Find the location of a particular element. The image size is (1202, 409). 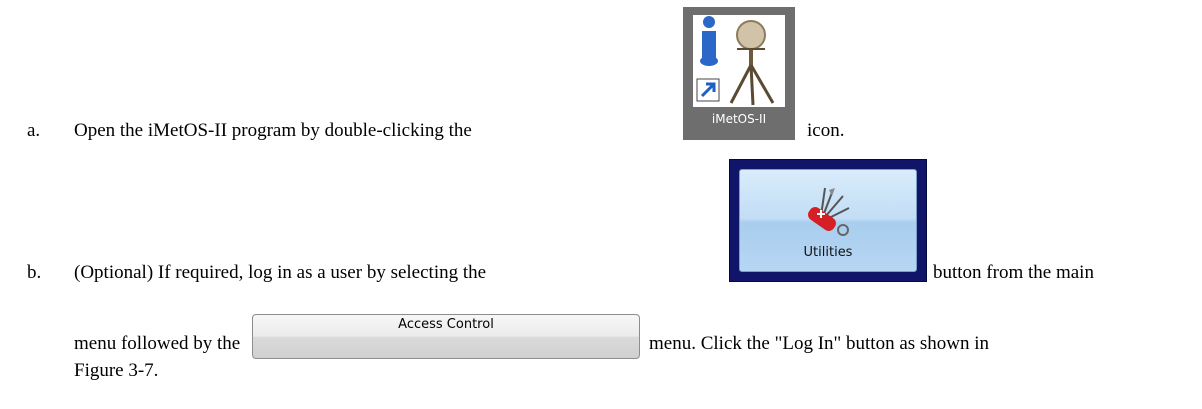

item-a-text-after: icon. is located at coordinates (826, 130).